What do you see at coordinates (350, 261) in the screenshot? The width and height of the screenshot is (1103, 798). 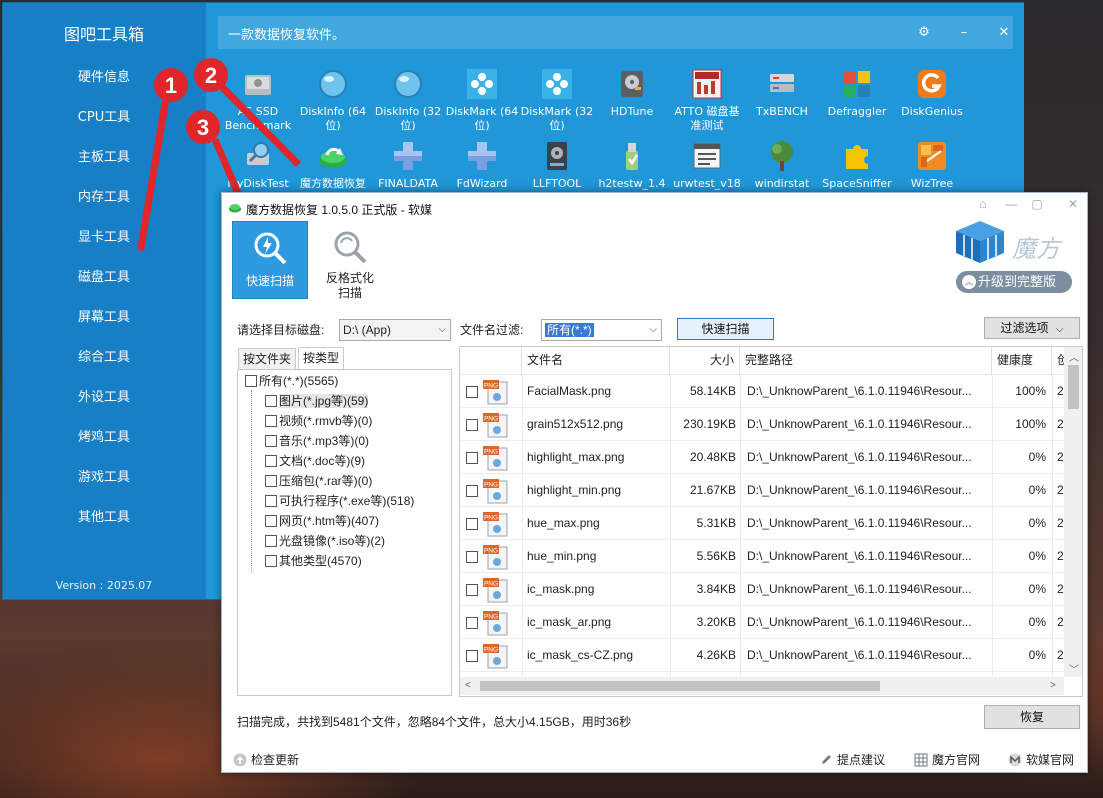 I see `unformat-scan-tab: 反格式化 扫描` at bounding box center [350, 261].